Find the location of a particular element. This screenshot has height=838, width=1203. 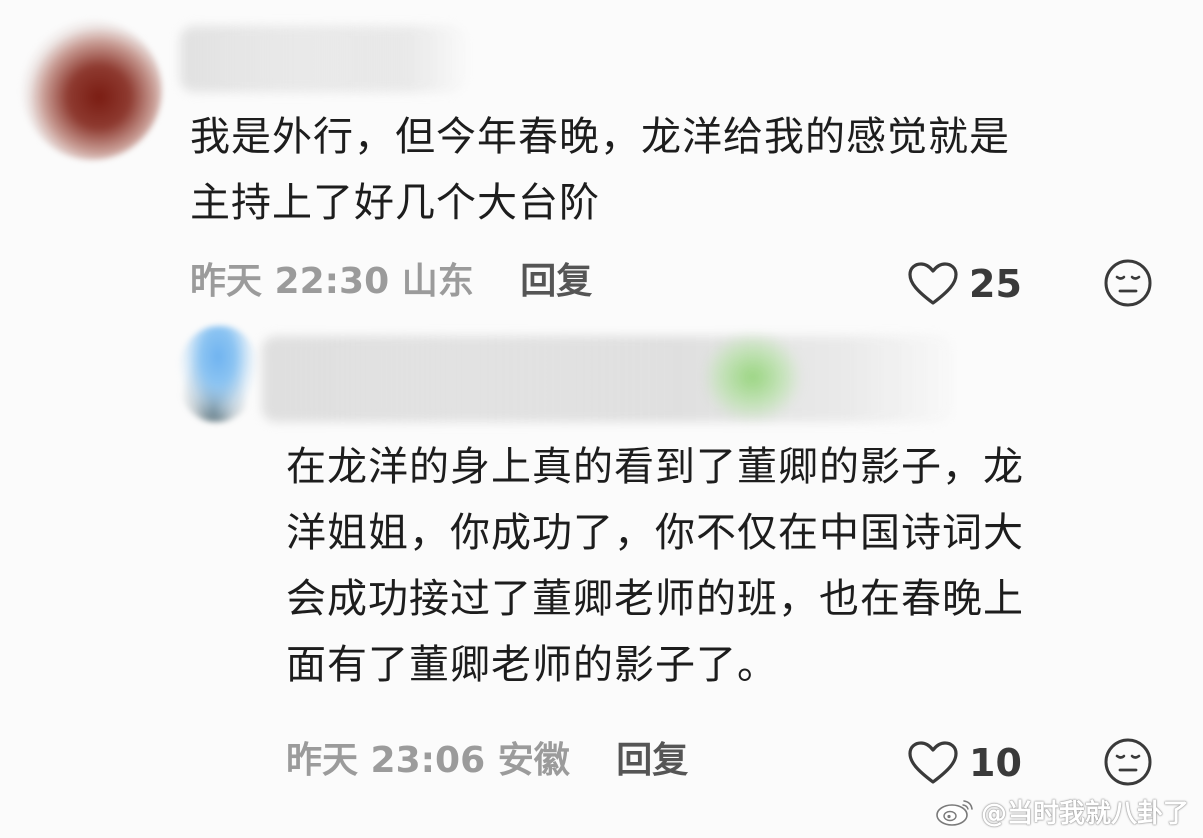

like-count: 25 is located at coordinates (995, 284).